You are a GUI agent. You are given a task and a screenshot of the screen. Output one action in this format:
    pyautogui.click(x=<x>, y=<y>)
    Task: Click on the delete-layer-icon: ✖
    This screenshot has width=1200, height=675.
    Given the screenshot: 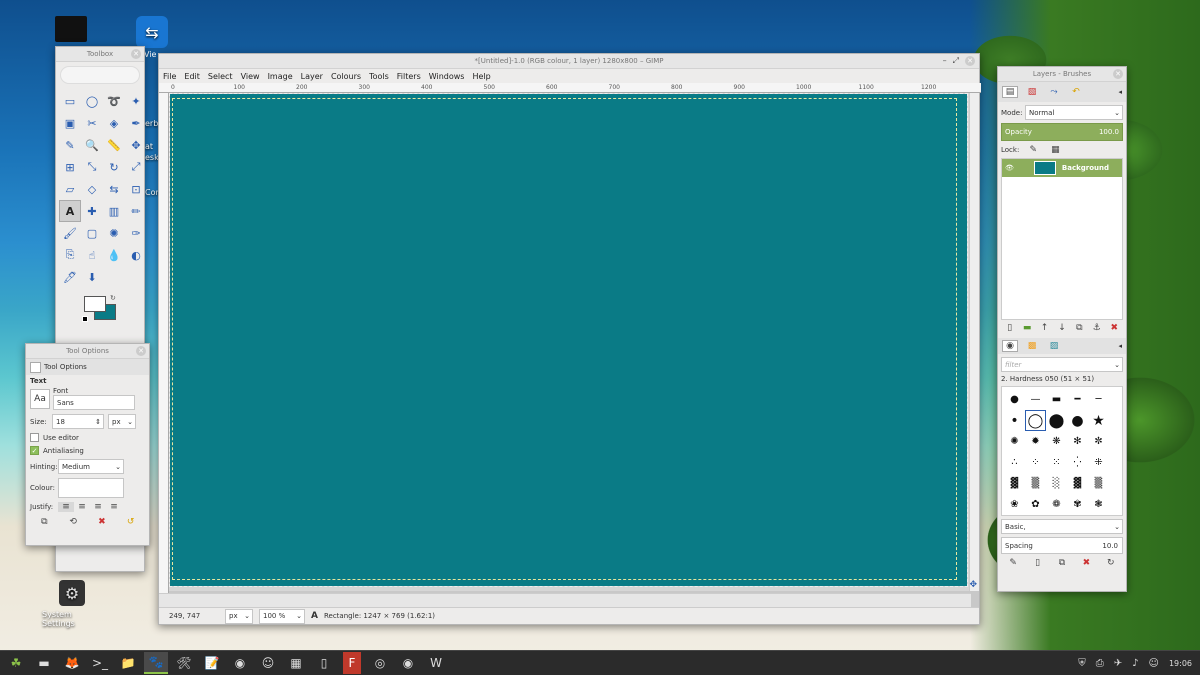 What is the action you would take?
    pyautogui.click(x=1114, y=328)
    